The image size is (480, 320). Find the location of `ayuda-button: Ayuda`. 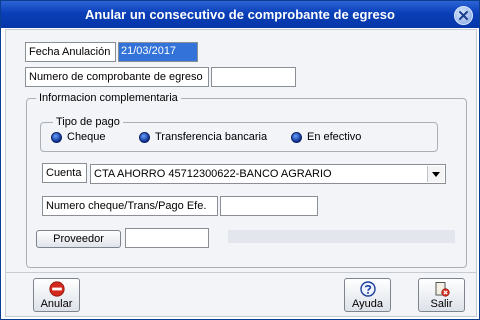

ayuda-button: Ayuda is located at coordinates (367, 295).